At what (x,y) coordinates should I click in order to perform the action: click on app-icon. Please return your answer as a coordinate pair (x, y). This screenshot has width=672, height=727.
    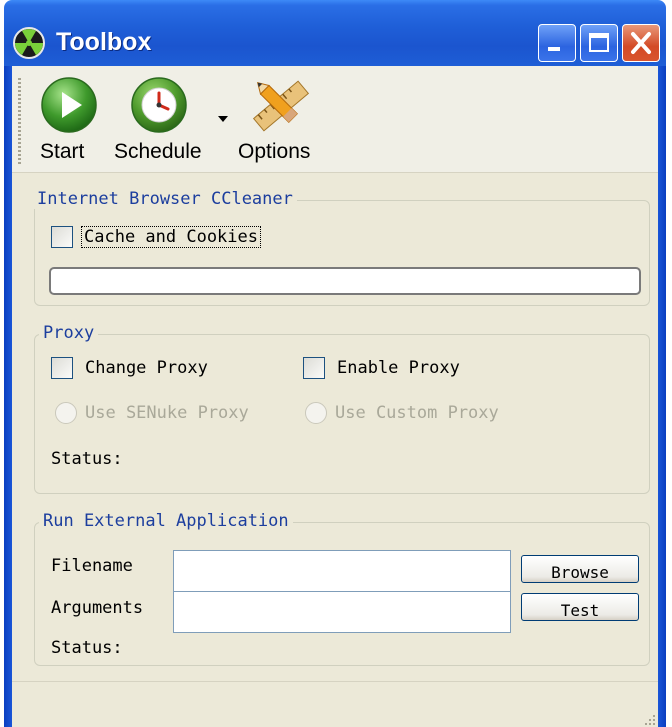
    Looking at the image, I should click on (29, 43).